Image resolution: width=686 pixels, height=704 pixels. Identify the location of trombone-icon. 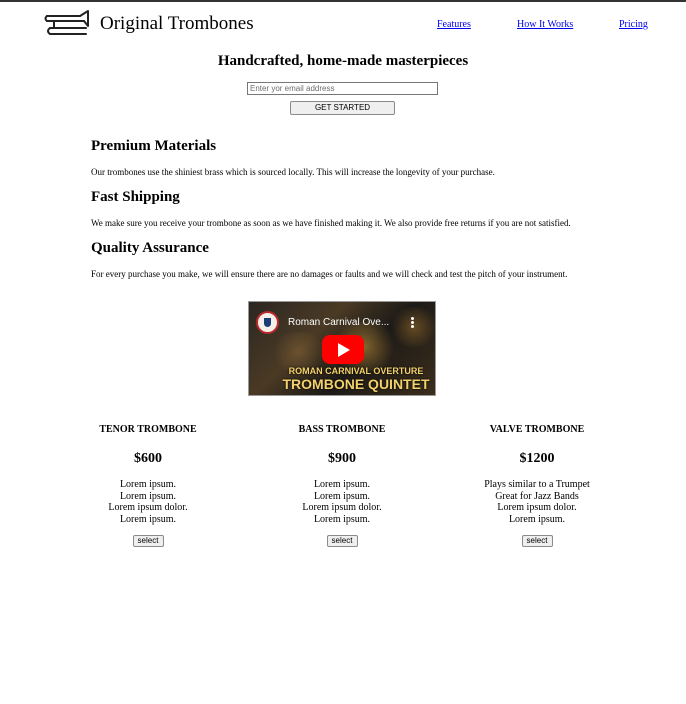
(66, 22).